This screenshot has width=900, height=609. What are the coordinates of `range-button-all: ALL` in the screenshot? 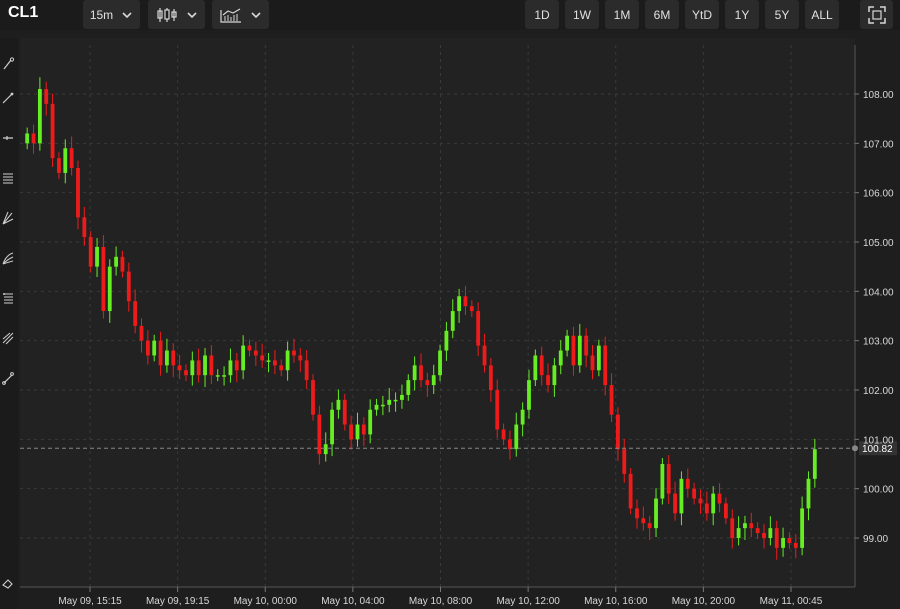 It's located at (822, 14).